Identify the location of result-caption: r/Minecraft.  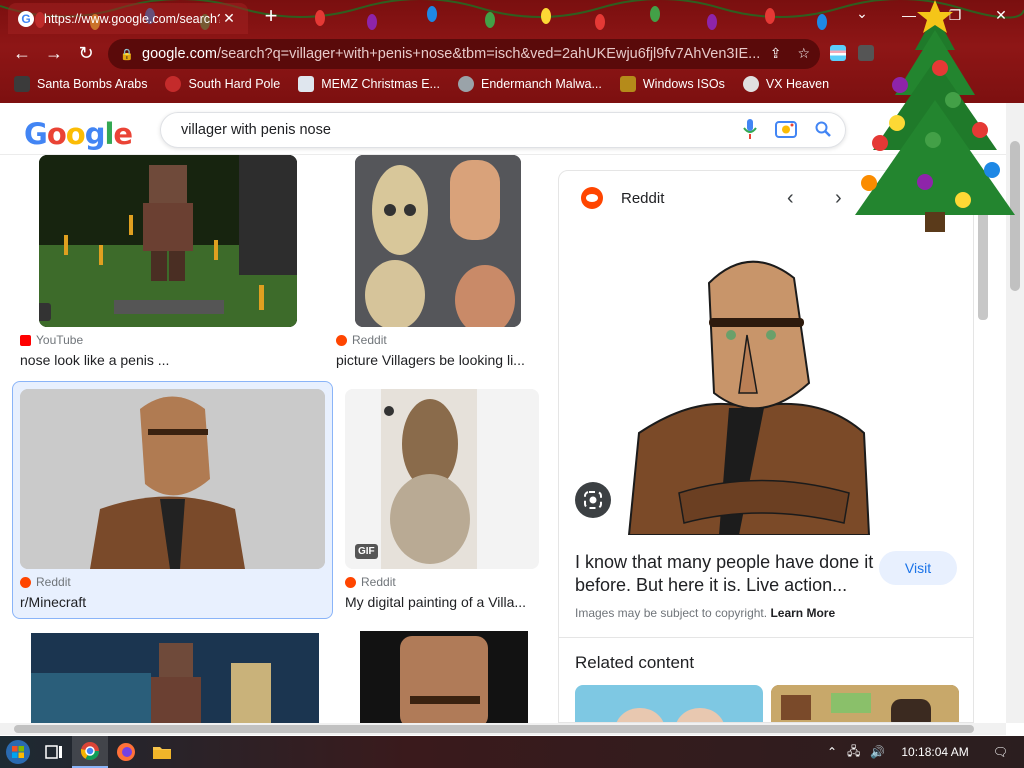
(165, 602).